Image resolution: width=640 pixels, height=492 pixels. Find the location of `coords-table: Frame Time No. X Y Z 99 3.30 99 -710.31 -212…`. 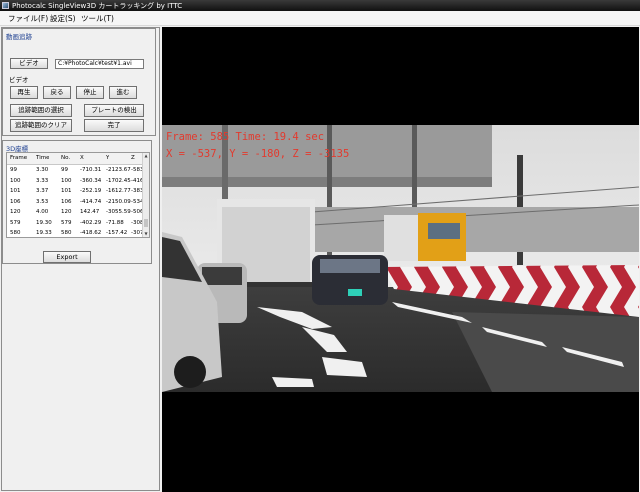

coords-table: Frame Time No. X Y Z 99 3.30 99 -710.31 -212… is located at coordinates (78, 195).